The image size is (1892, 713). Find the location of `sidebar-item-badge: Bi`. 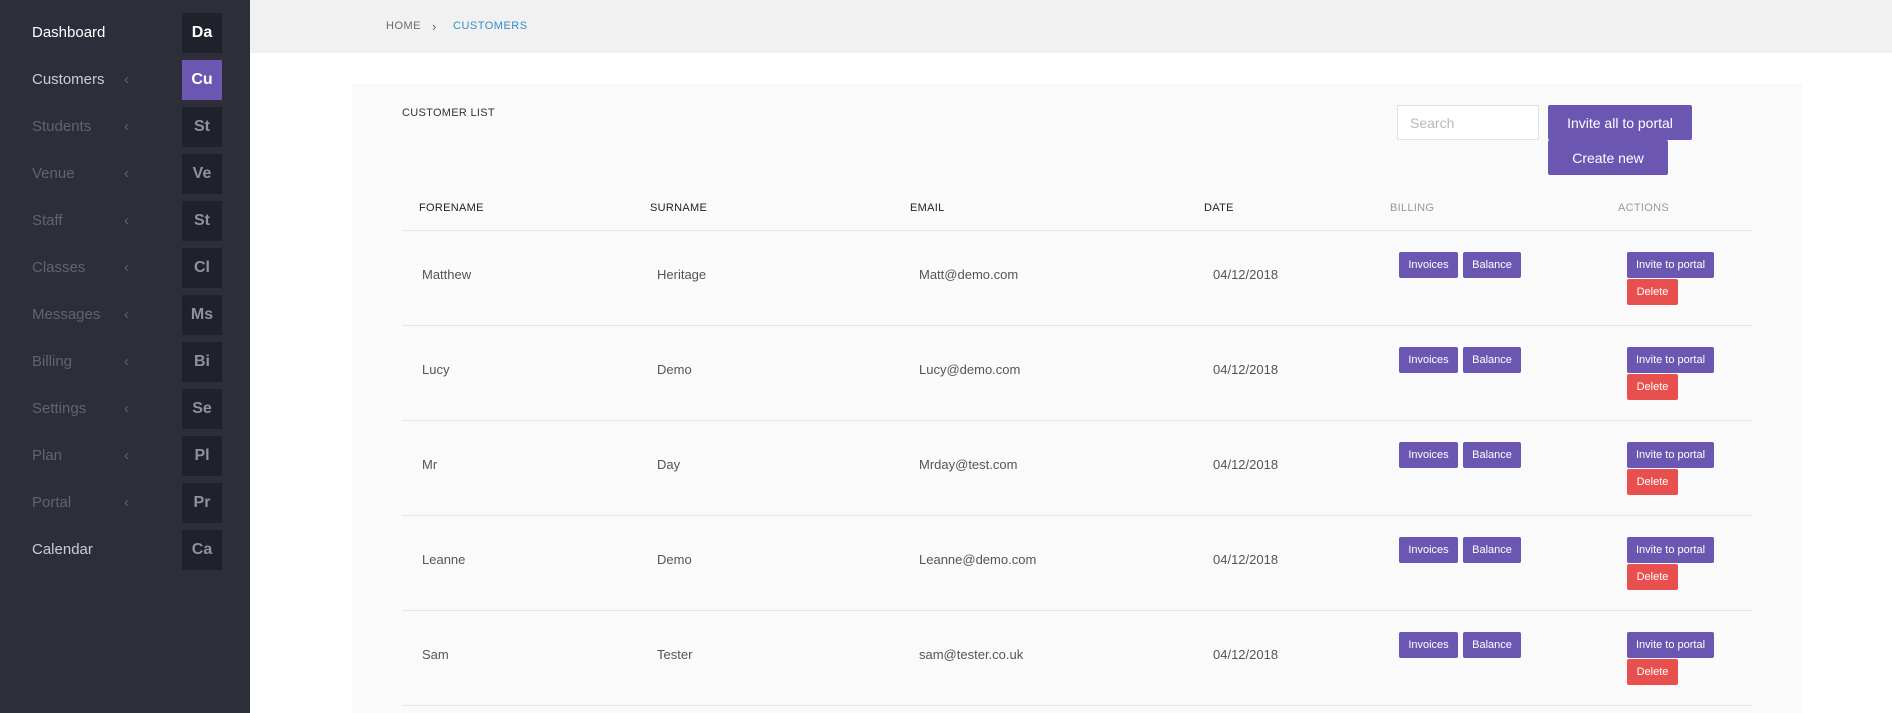

sidebar-item-badge: Bi is located at coordinates (202, 362).